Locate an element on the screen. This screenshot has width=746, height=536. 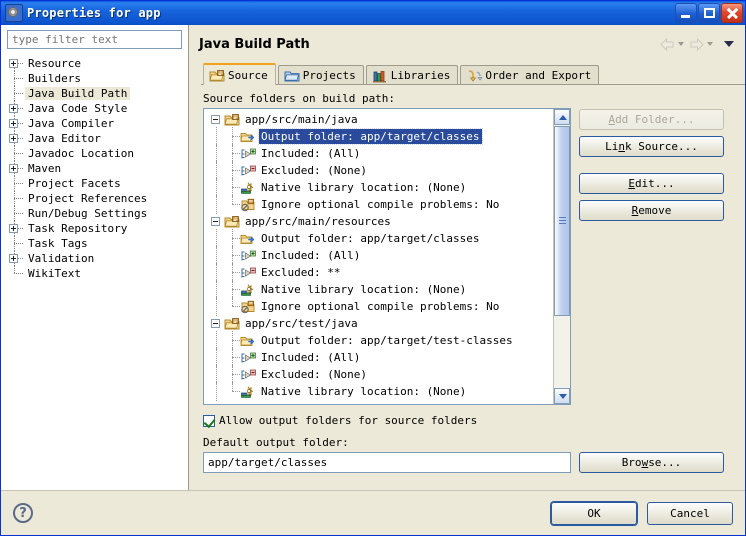
sidebar-item-resource: Resource is located at coordinates (96, 63).